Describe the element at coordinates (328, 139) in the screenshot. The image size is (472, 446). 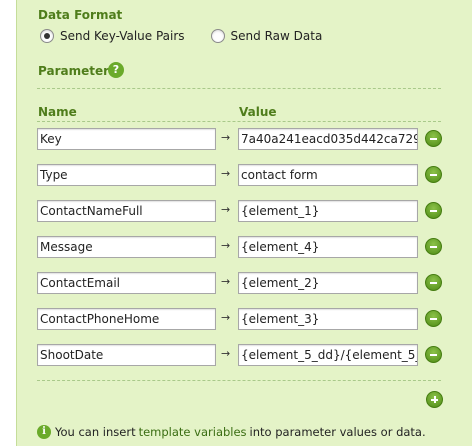
I see `parameter-value-input: 7a40a241eacd035d442ca7299` at that location.